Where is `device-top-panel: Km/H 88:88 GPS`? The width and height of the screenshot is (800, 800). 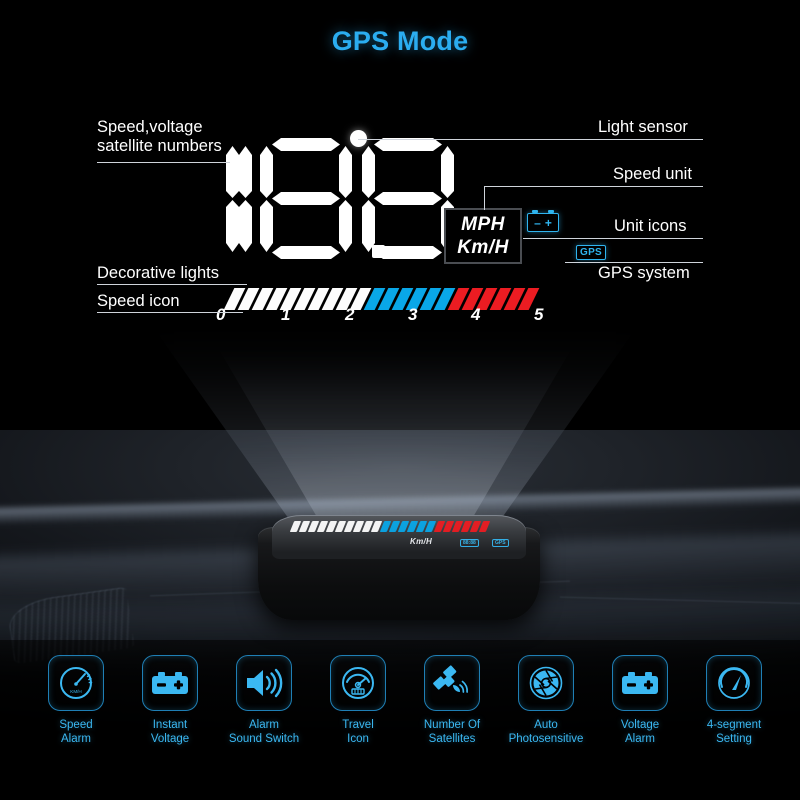 device-top-panel: Km/H 88:88 GPS is located at coordinates (399, 537).